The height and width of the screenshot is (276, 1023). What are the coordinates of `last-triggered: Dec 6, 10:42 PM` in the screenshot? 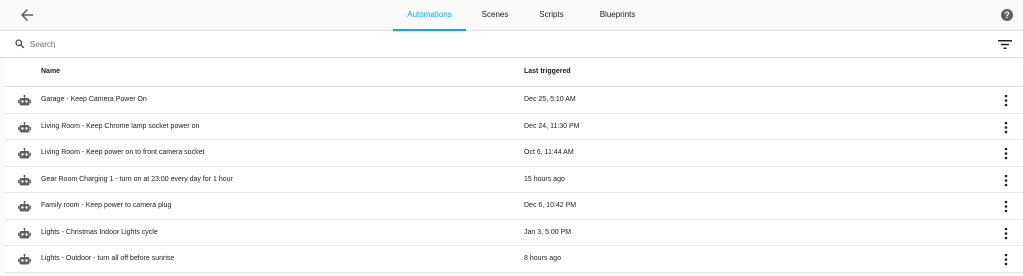 It's located at (550, 205).